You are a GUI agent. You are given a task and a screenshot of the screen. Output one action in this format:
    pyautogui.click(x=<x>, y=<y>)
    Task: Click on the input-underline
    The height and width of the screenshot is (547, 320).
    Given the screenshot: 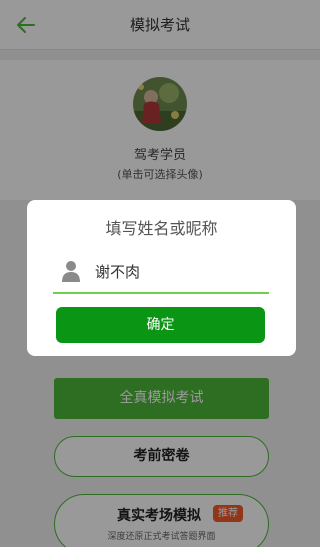 What is the action you would take?
    pyautogui.click(x=161, y=293)
    